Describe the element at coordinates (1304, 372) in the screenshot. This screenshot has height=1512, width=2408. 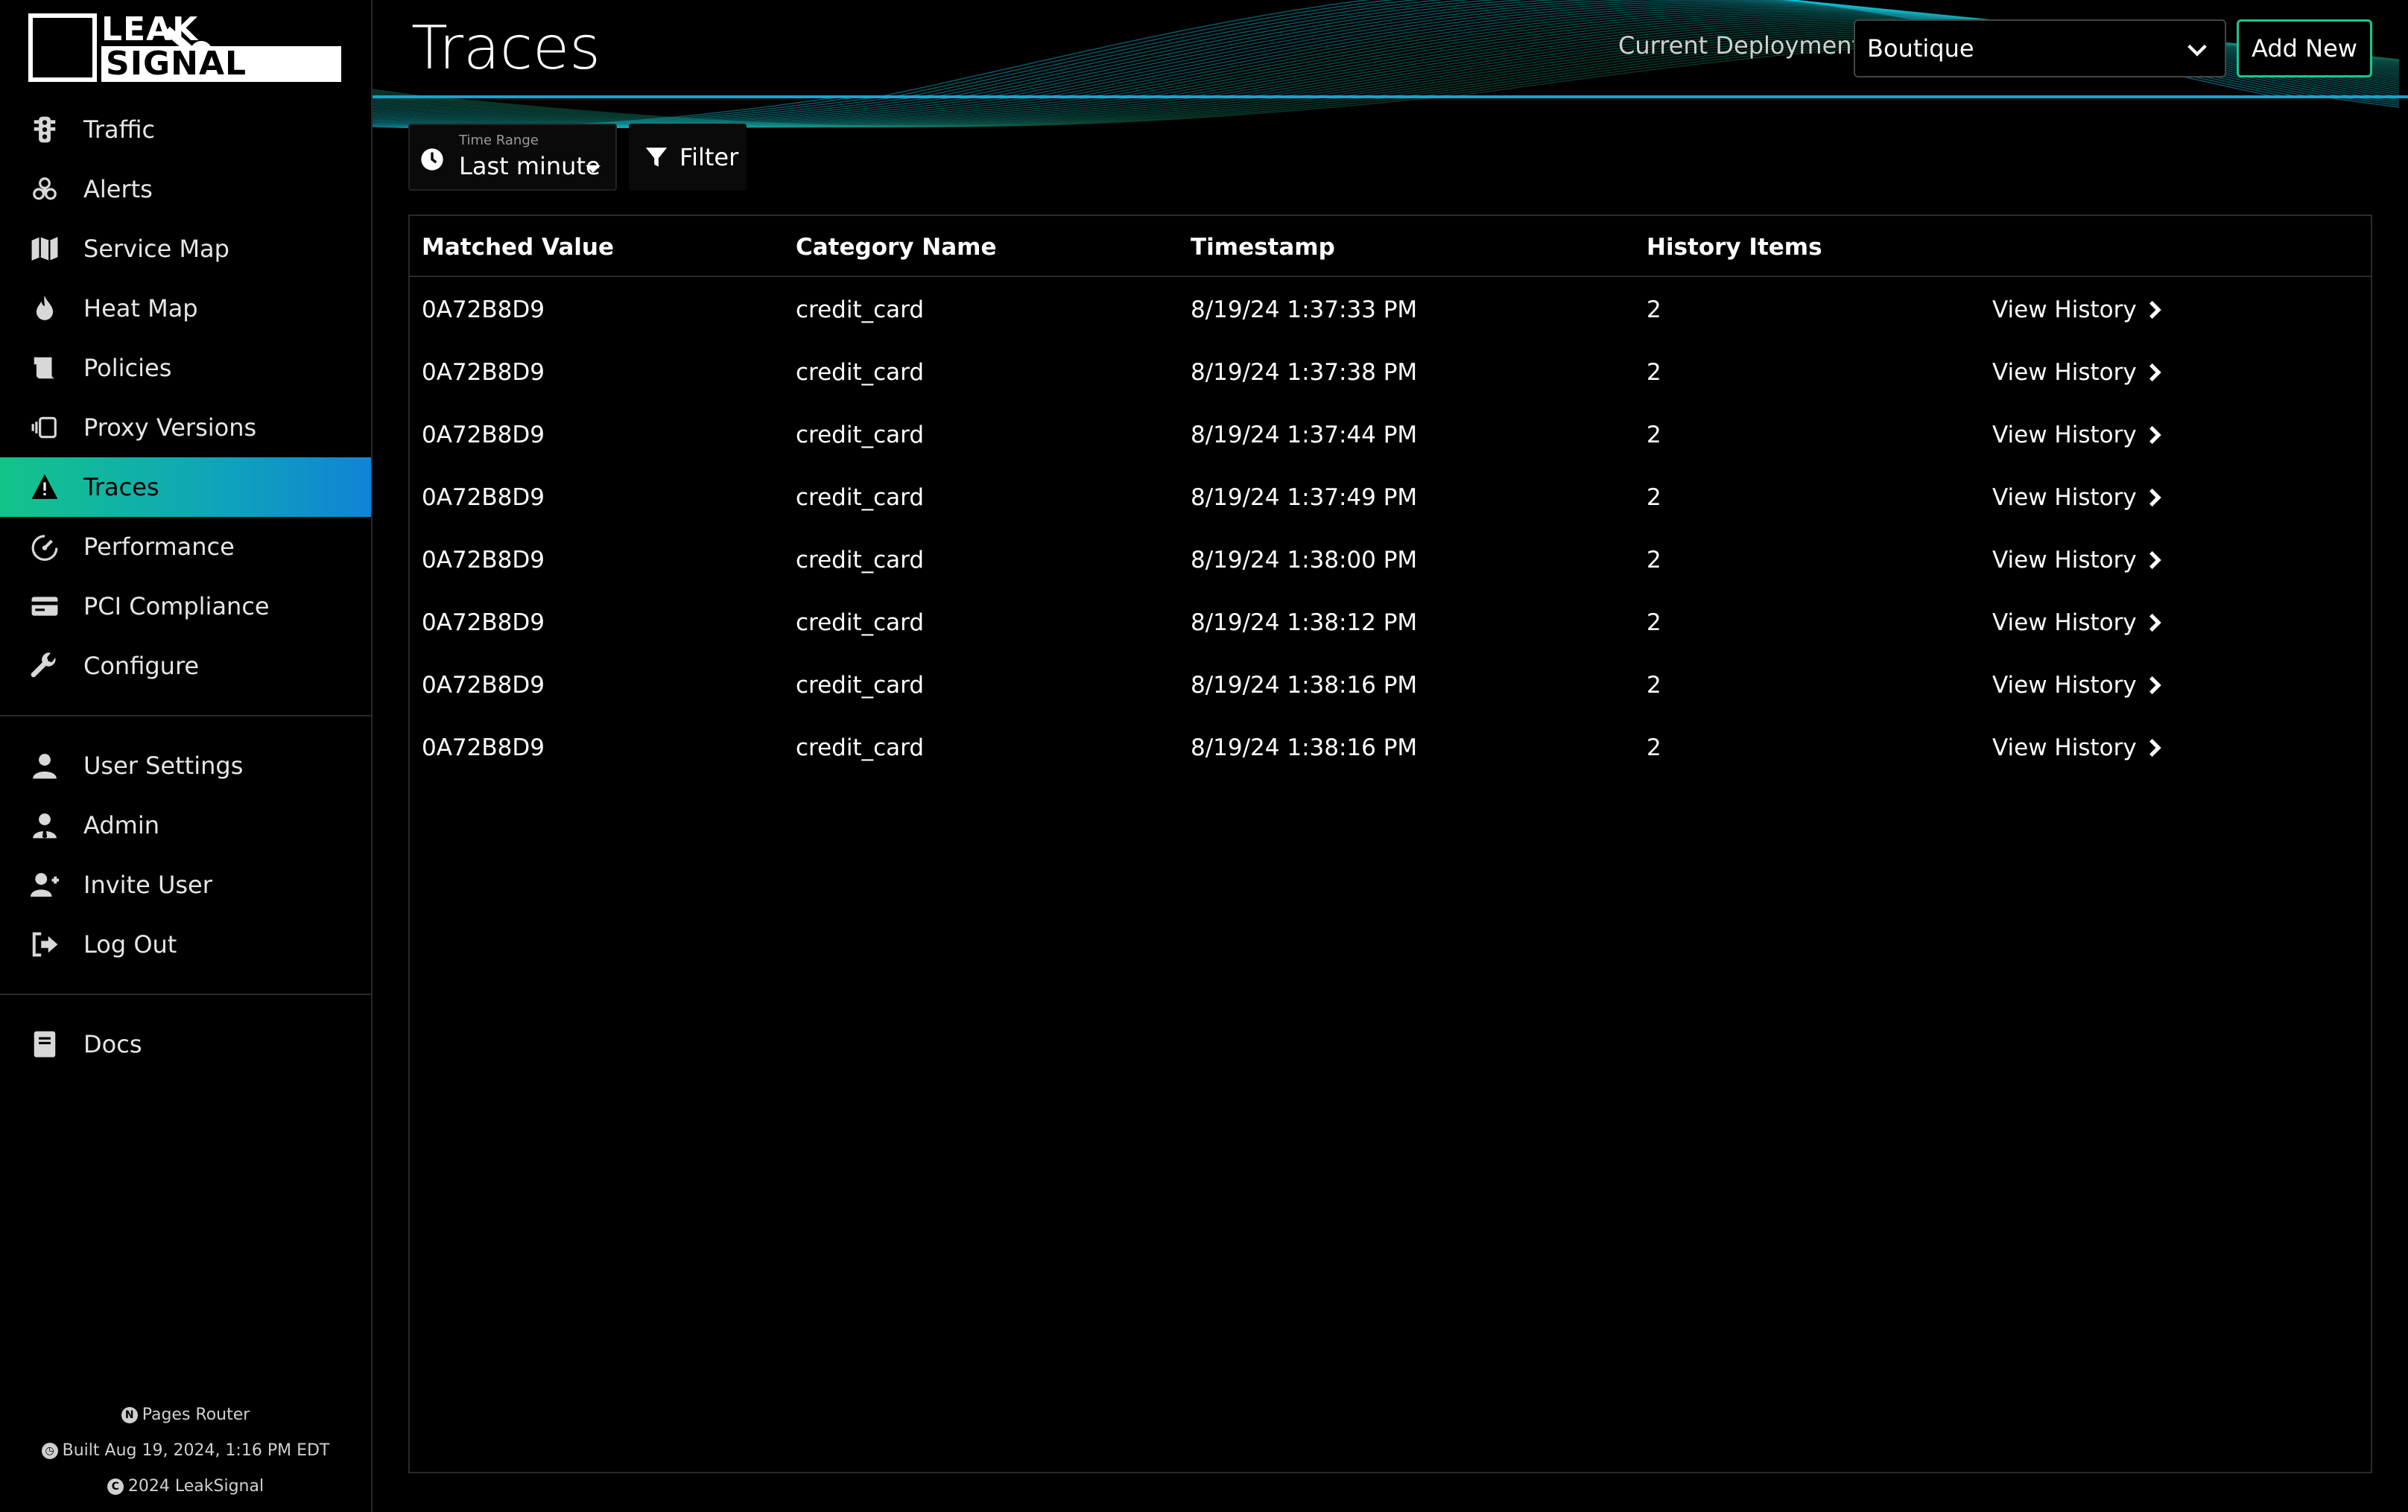
I see `timestamp-cell: 8/19/24 1:37:38 PM` at that location.